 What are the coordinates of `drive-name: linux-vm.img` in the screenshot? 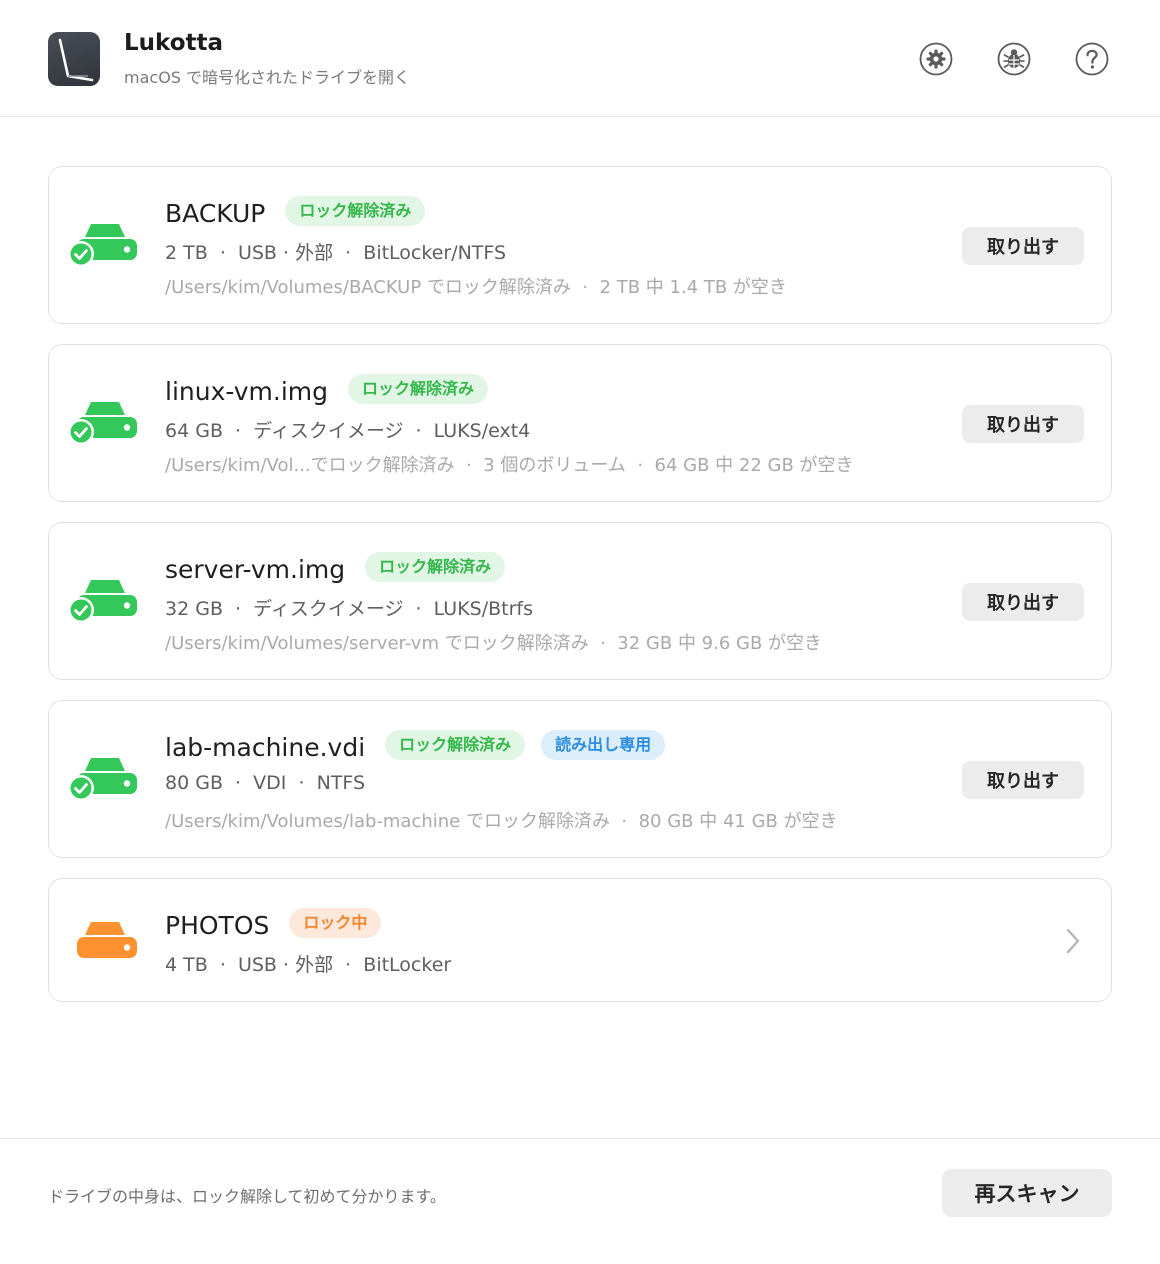 It's located at (246, 391).